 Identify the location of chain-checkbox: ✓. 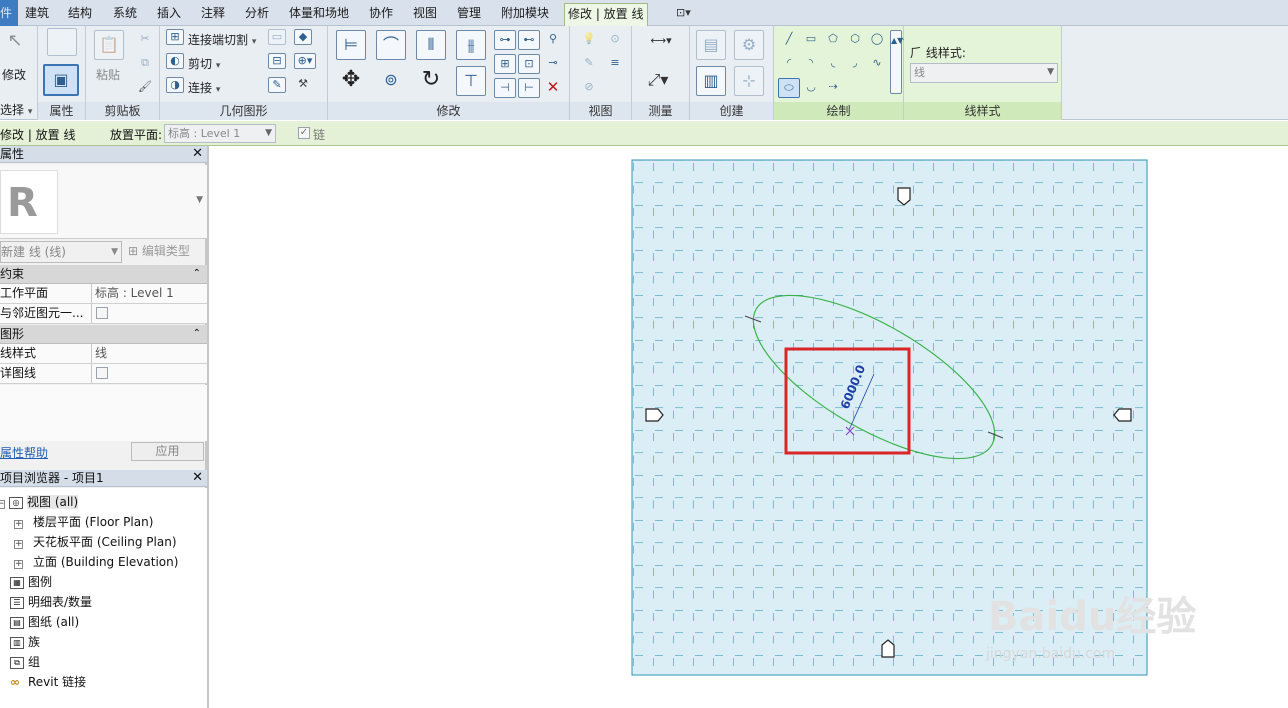
(304, 133).